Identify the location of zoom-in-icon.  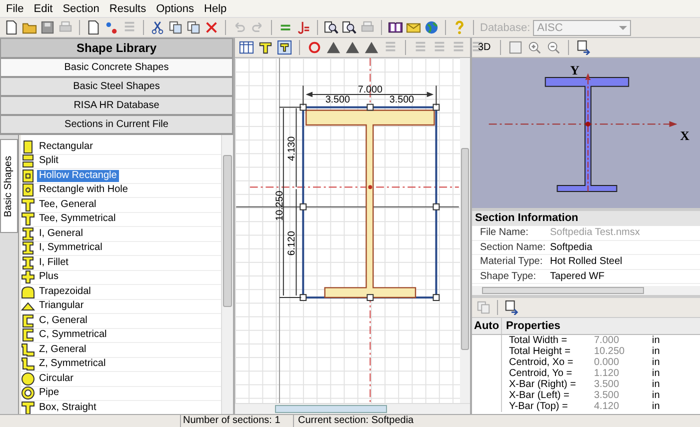
(534, 47).